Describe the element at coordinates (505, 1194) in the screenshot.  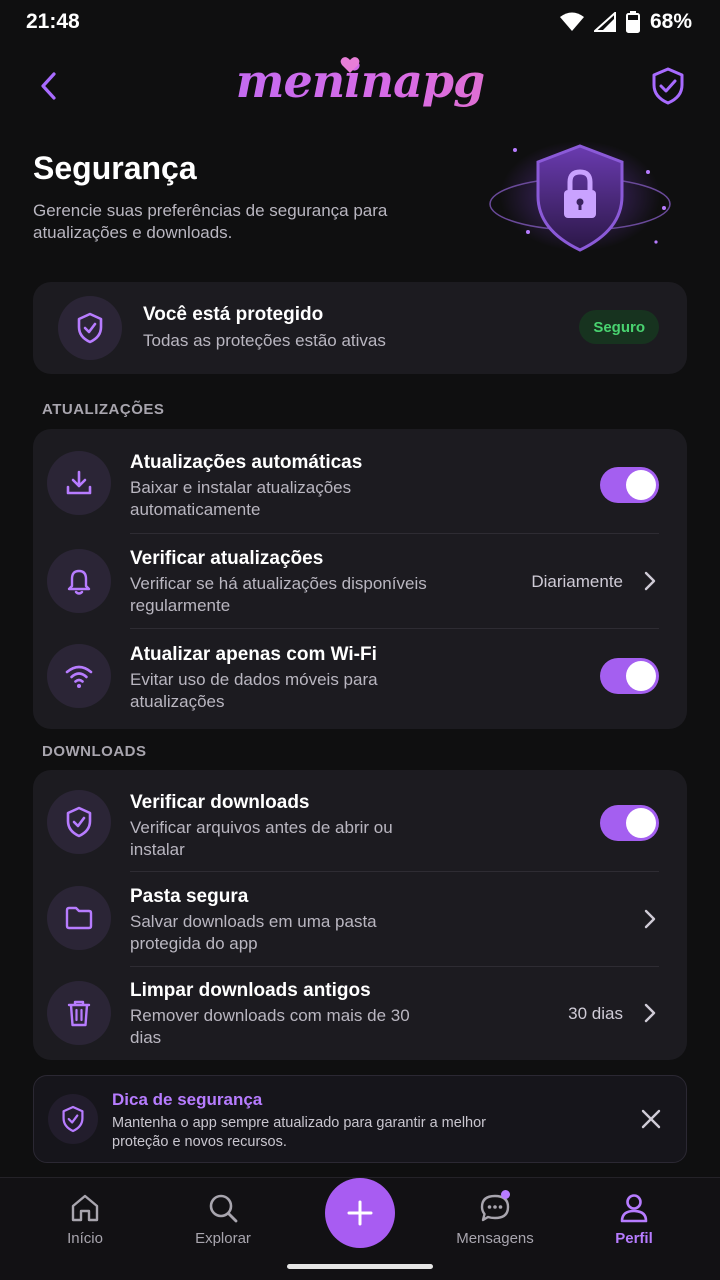
I see `notification-dot` at that location.